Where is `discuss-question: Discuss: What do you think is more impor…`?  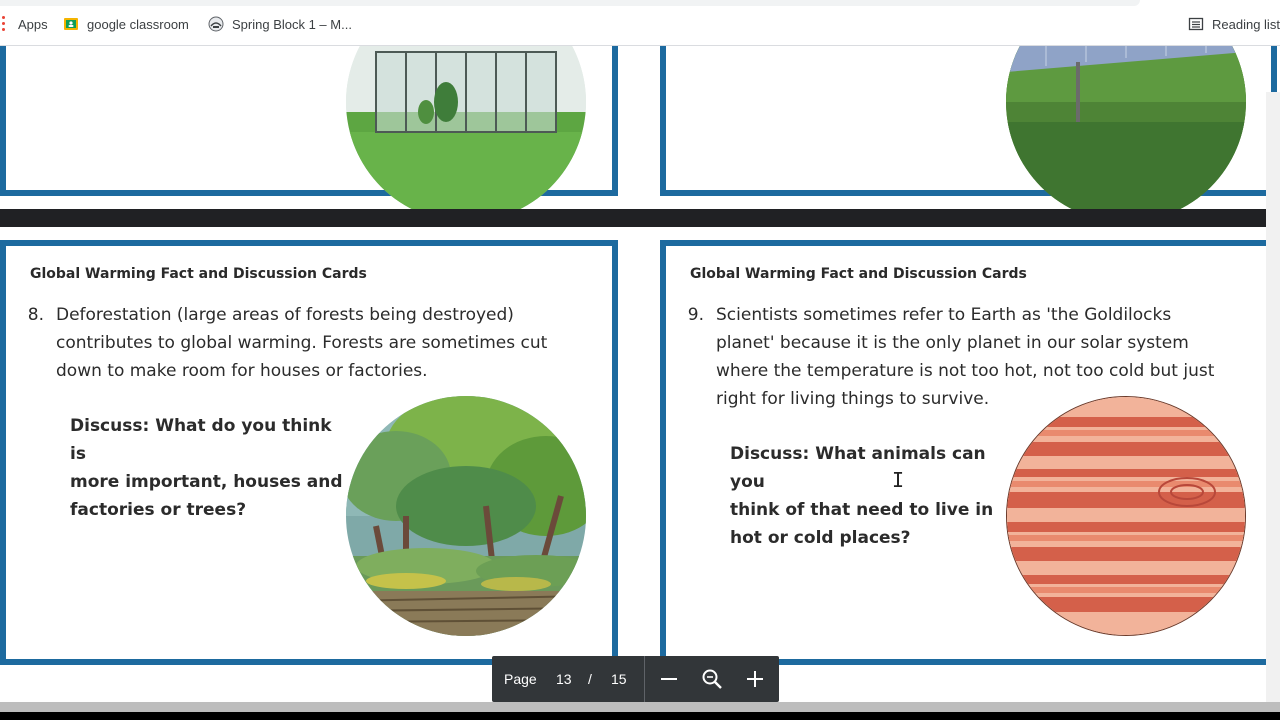
discuss-question: Discuss: What do you think is more impor… is located at coordinates (210, 468).